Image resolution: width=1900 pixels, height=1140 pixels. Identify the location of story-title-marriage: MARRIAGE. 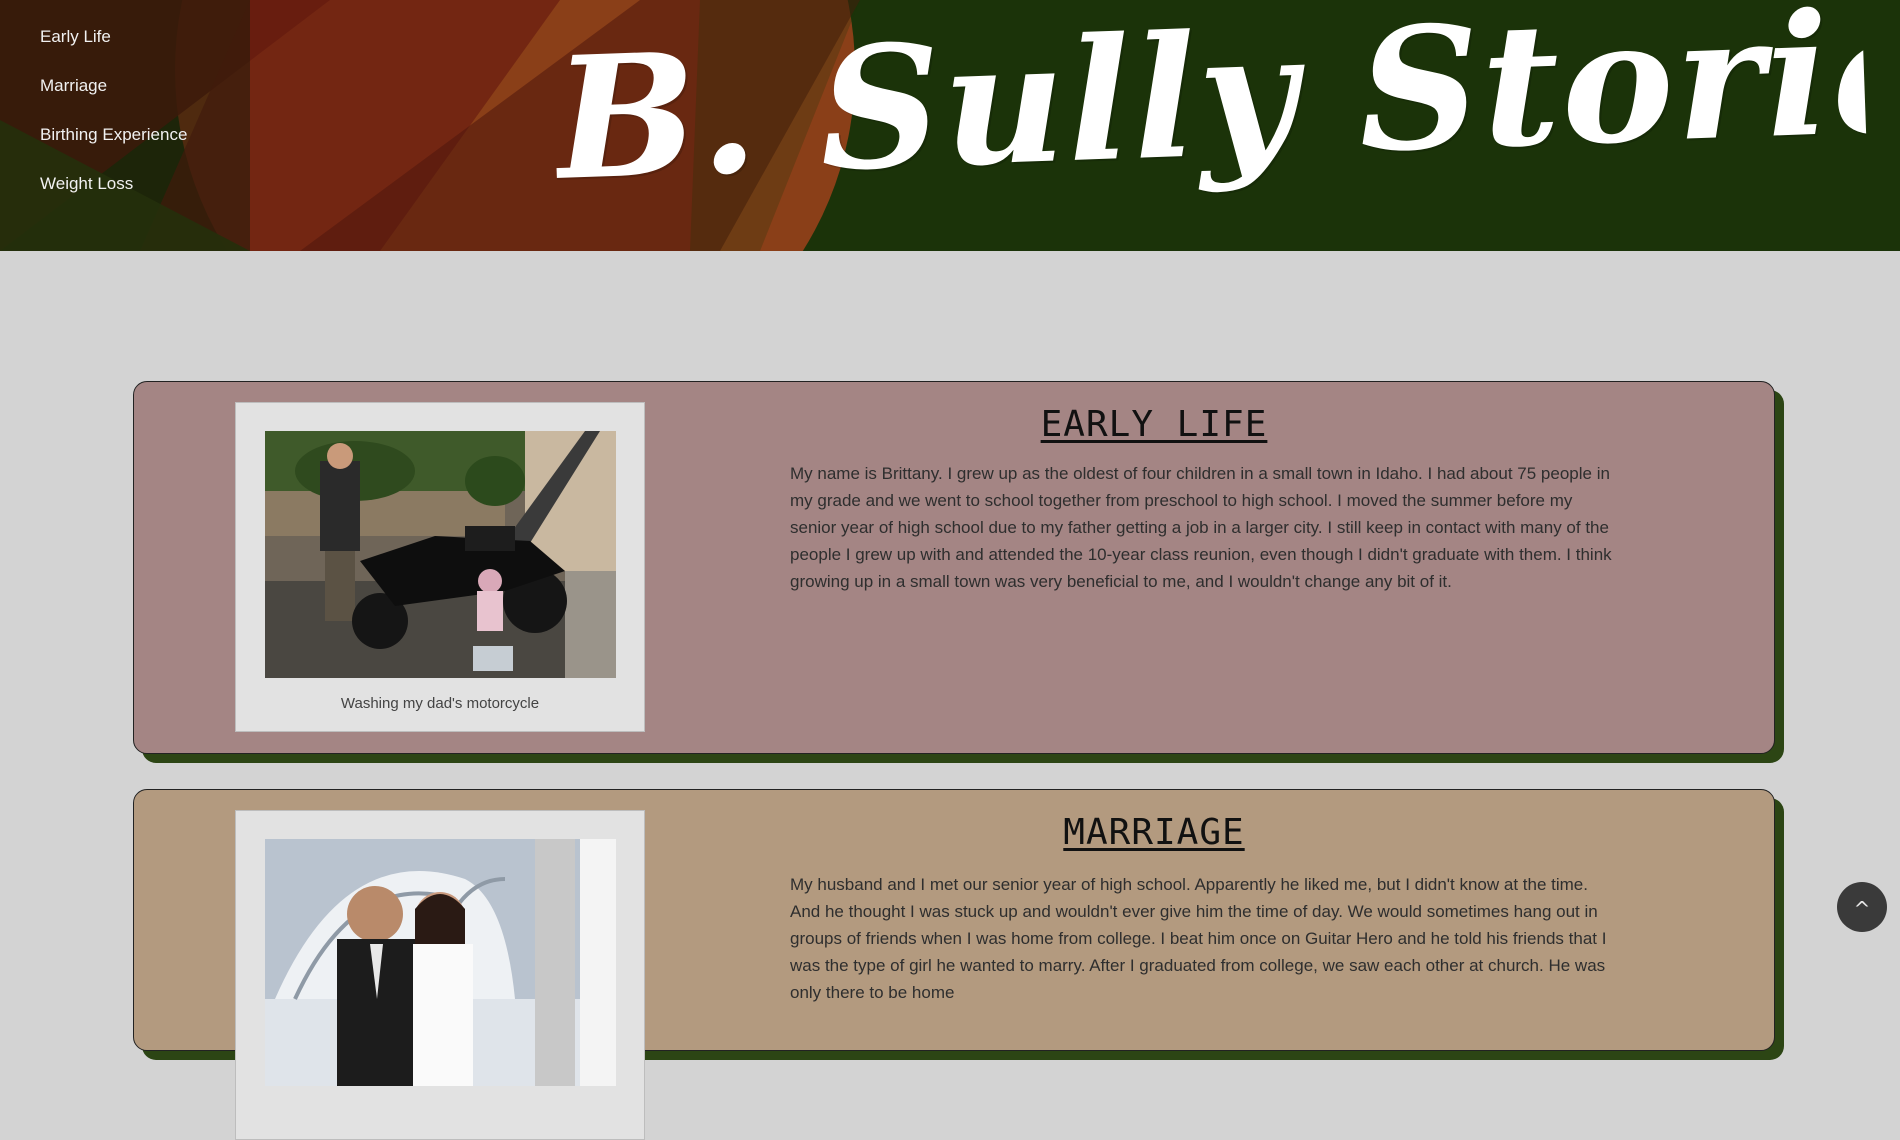
(1154, 832).